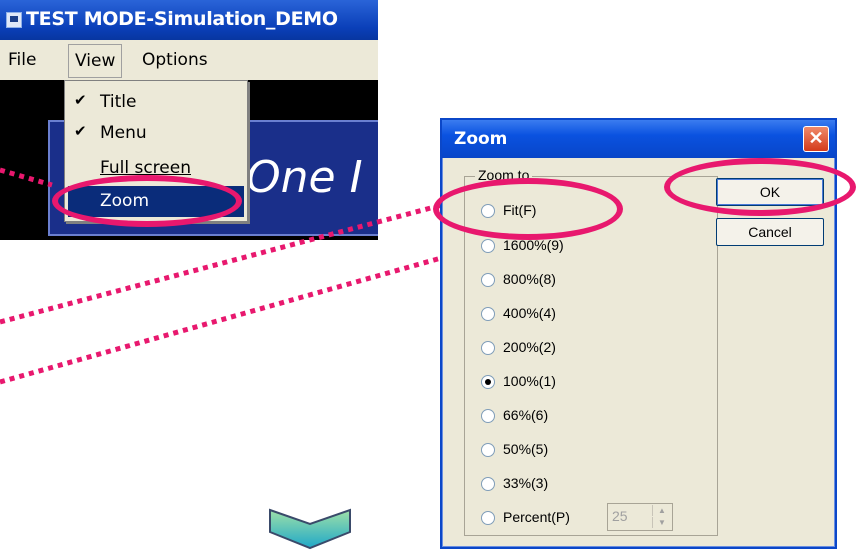  Describe the element at coordinates (175, 60) in the screenshot. I see `menu-options: Options` at that location.